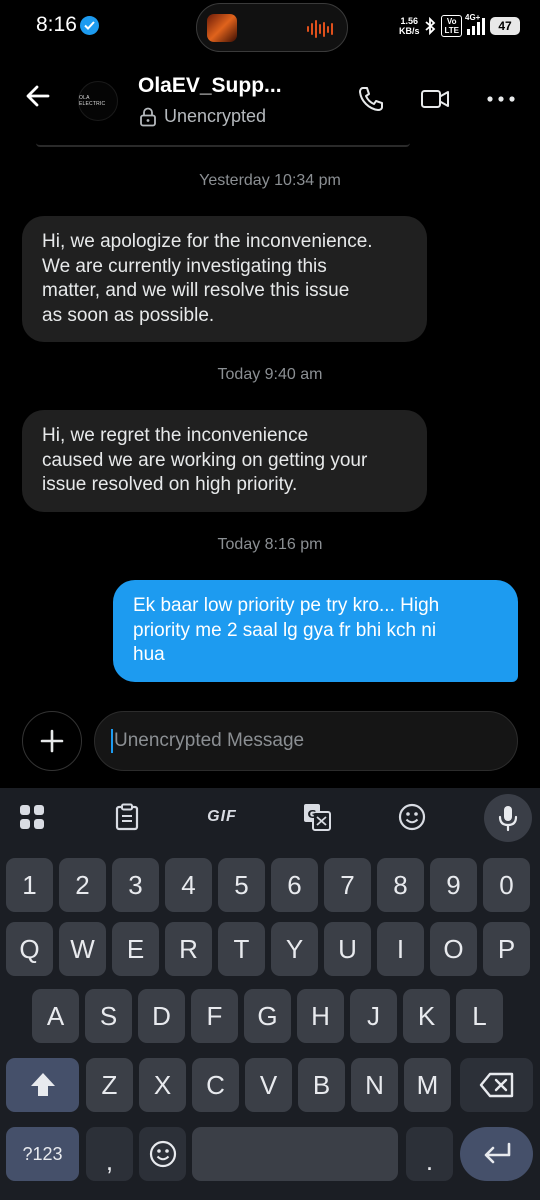 This screenshot has width=540, height=1200. I want to click on key-u: U, so click(347, 949).